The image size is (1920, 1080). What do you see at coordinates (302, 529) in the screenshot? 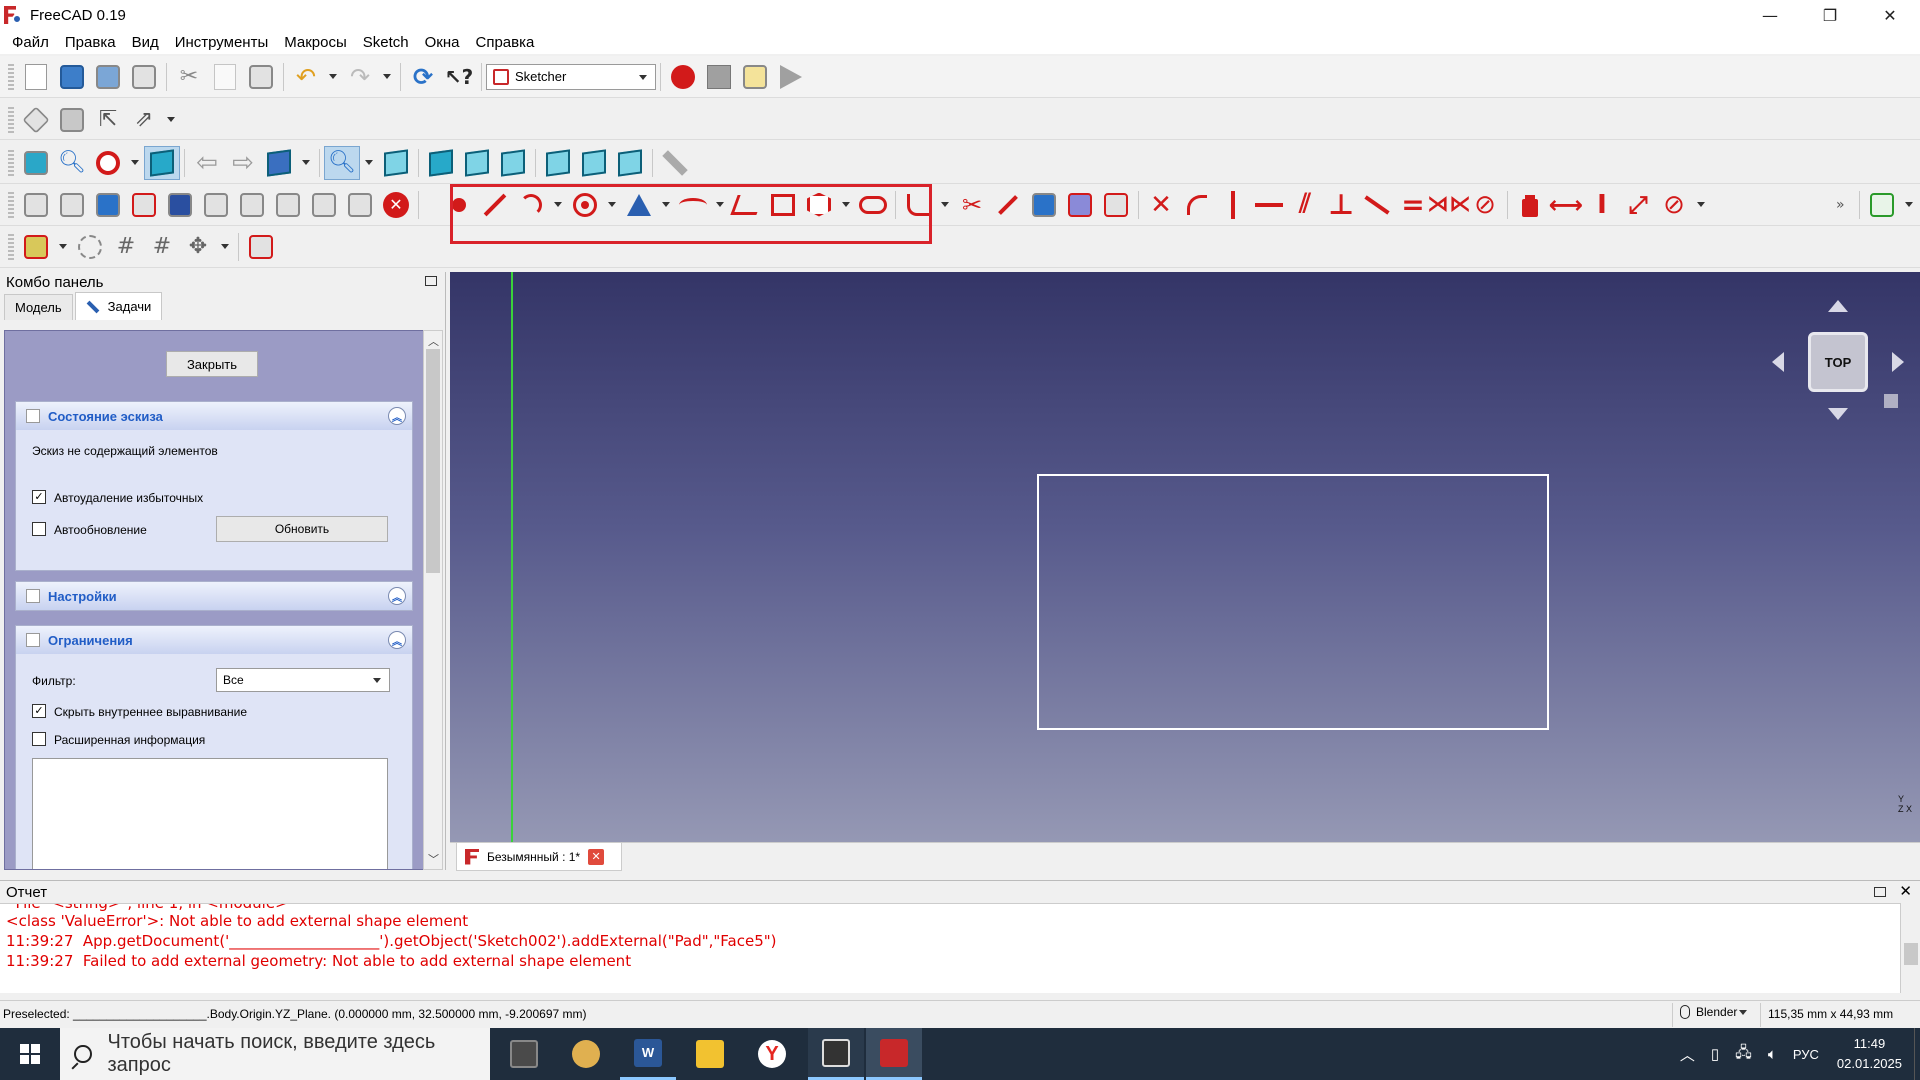
I see `update-button: Обновить` at bounding box center [302, 529].